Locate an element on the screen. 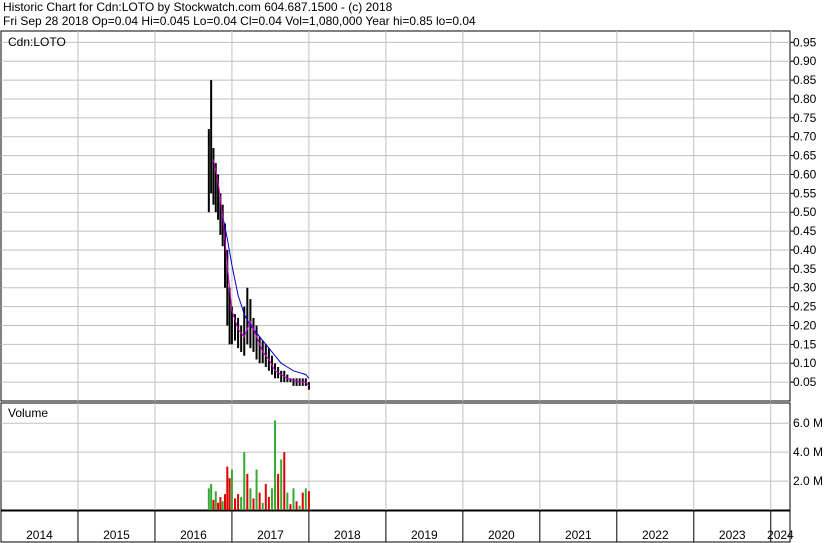  year-tick-label: 2016 is located at coordinates (193, 535).